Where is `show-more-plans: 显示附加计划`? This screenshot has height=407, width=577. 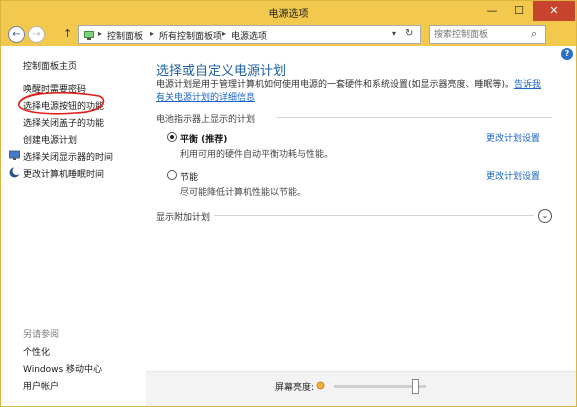 show-more-plans: 显示附加计划 is located at coordinates (183, 216).